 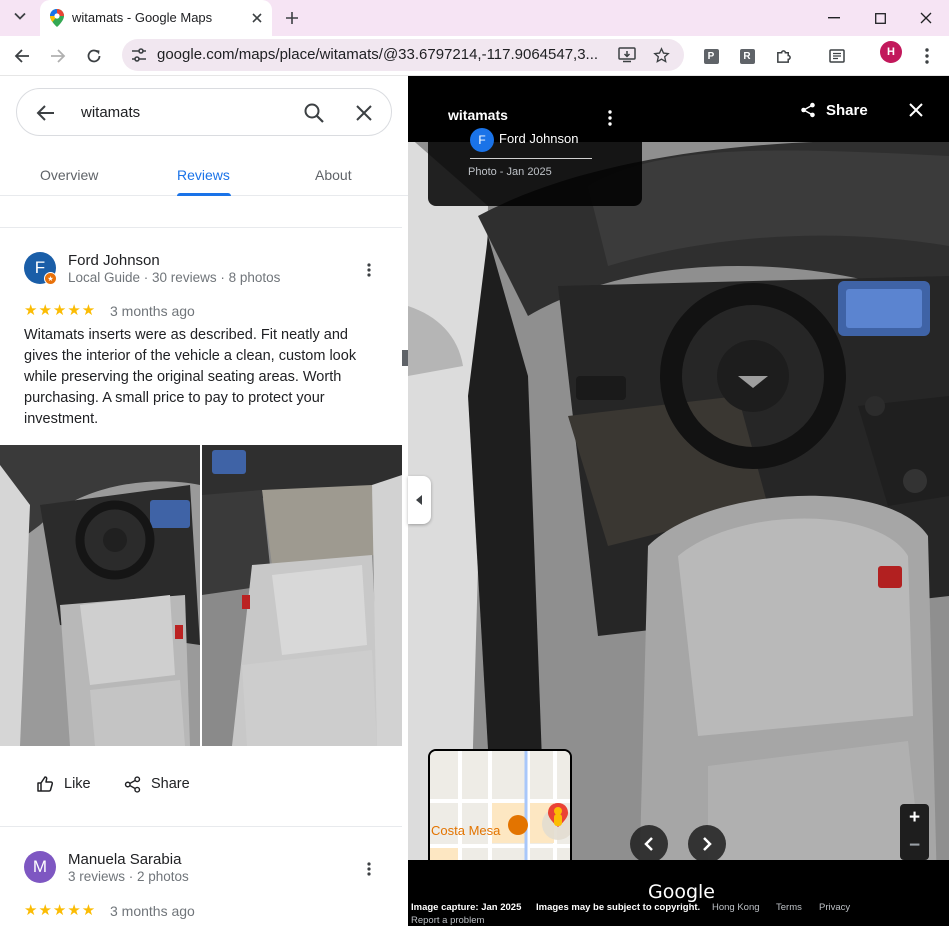 What do you see at coordinates (110, 112) in the screenshot?
I see `search-input: witamats` at bounding box center [110, 112].